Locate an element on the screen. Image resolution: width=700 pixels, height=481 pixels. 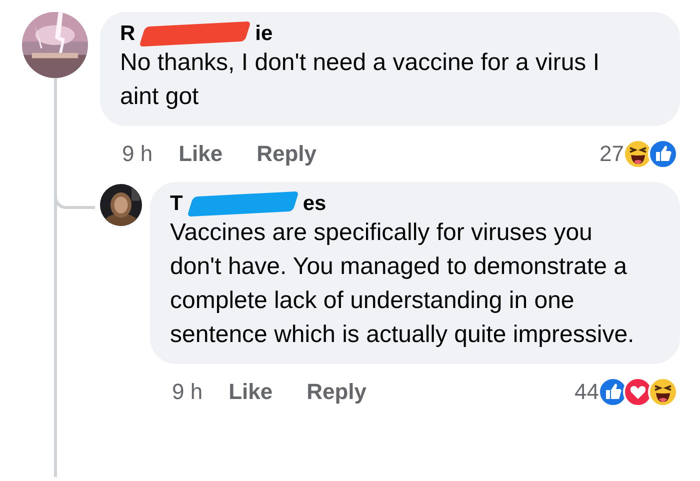
author-name: es is located at coordinates (314, 204).